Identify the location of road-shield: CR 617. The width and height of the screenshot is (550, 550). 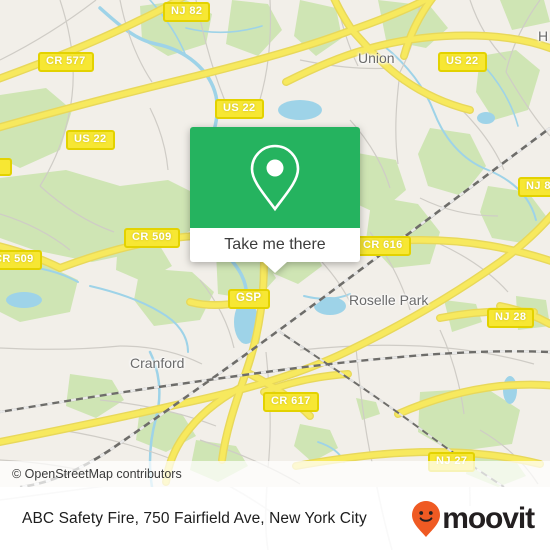
(291, 402).